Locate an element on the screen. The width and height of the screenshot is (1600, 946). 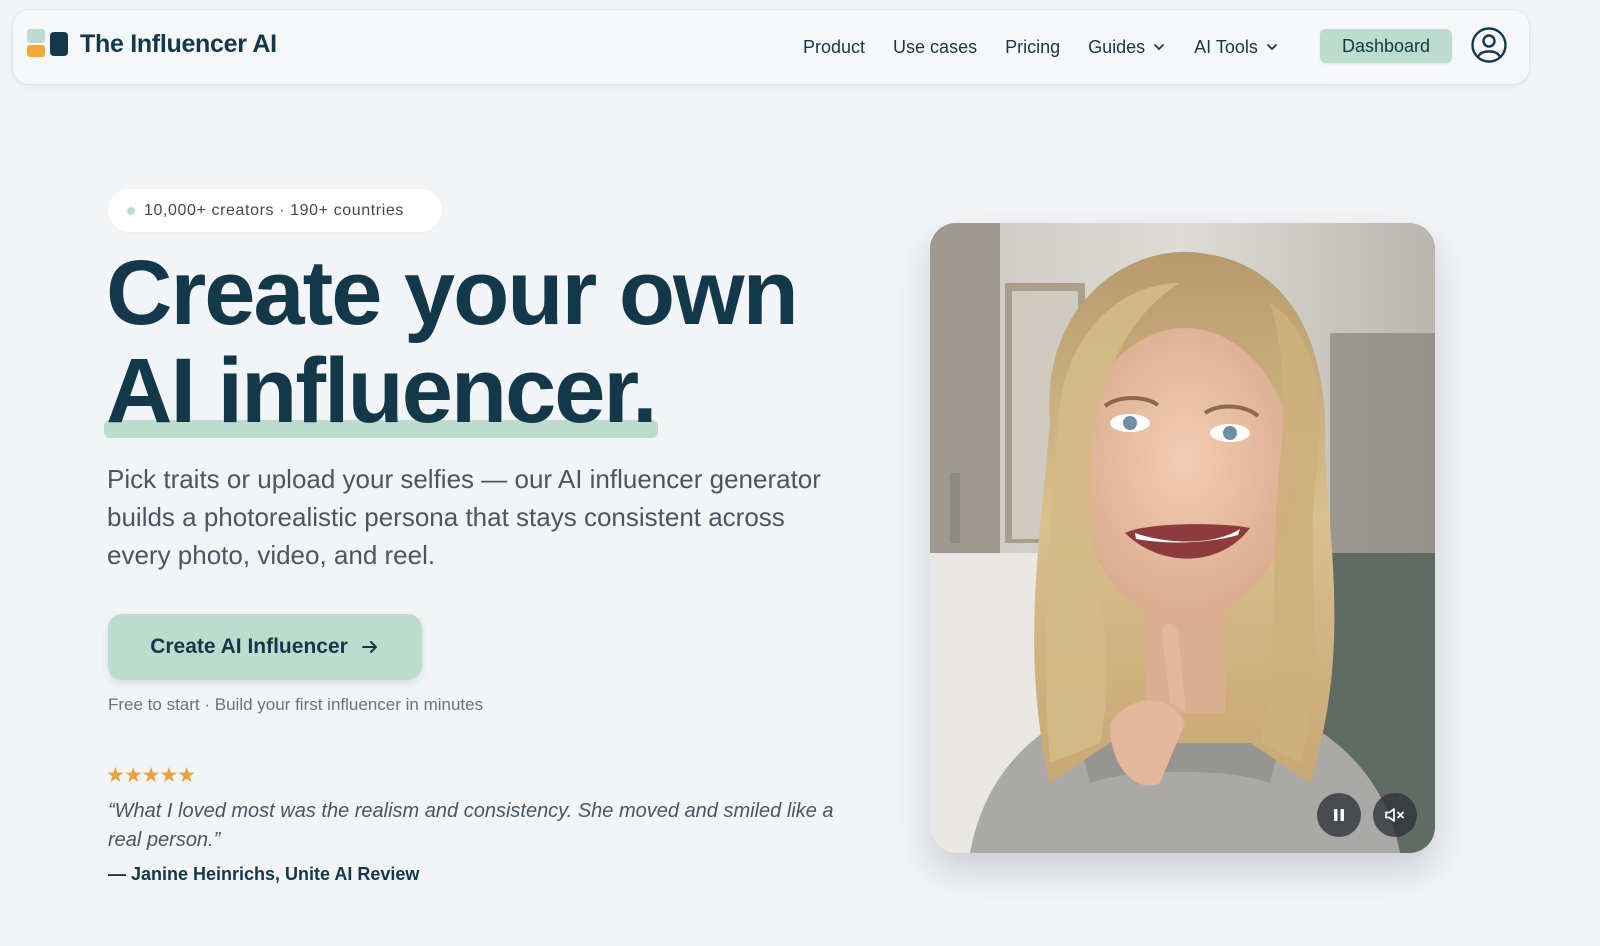
hero-headline: Create your own AI influencer. is located at coordinates (485, 342).